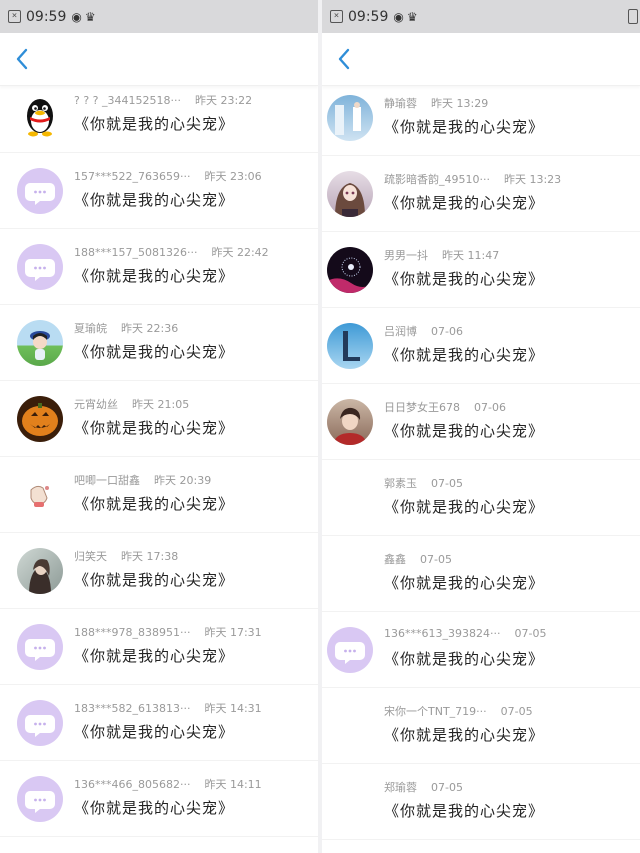 This screenshot has width=640, height=853. Describe the element at coordinates (159, 571) in the screenshot. I see `list-item: 归笑天 昨天 17:38 《你就是我的心尖宠》` at that location.